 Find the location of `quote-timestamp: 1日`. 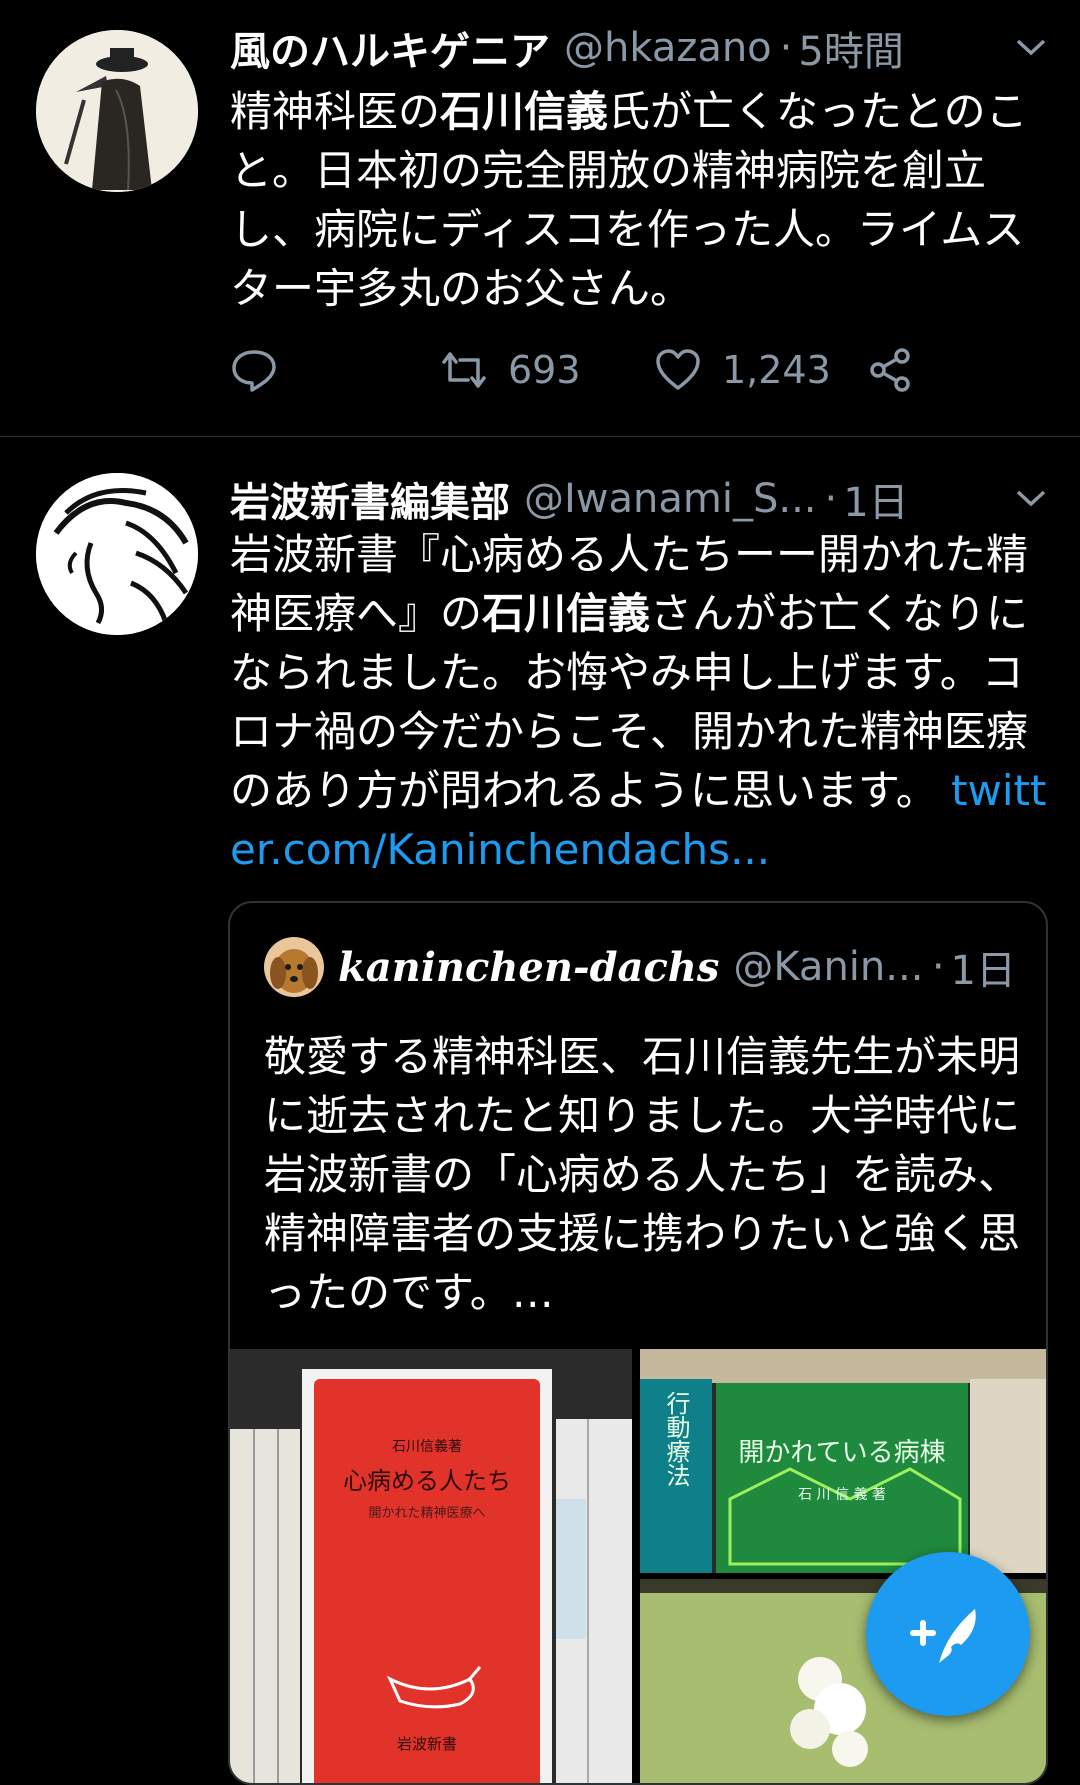

quote-timestamp: 1日 is located at coordinates (983, 967).